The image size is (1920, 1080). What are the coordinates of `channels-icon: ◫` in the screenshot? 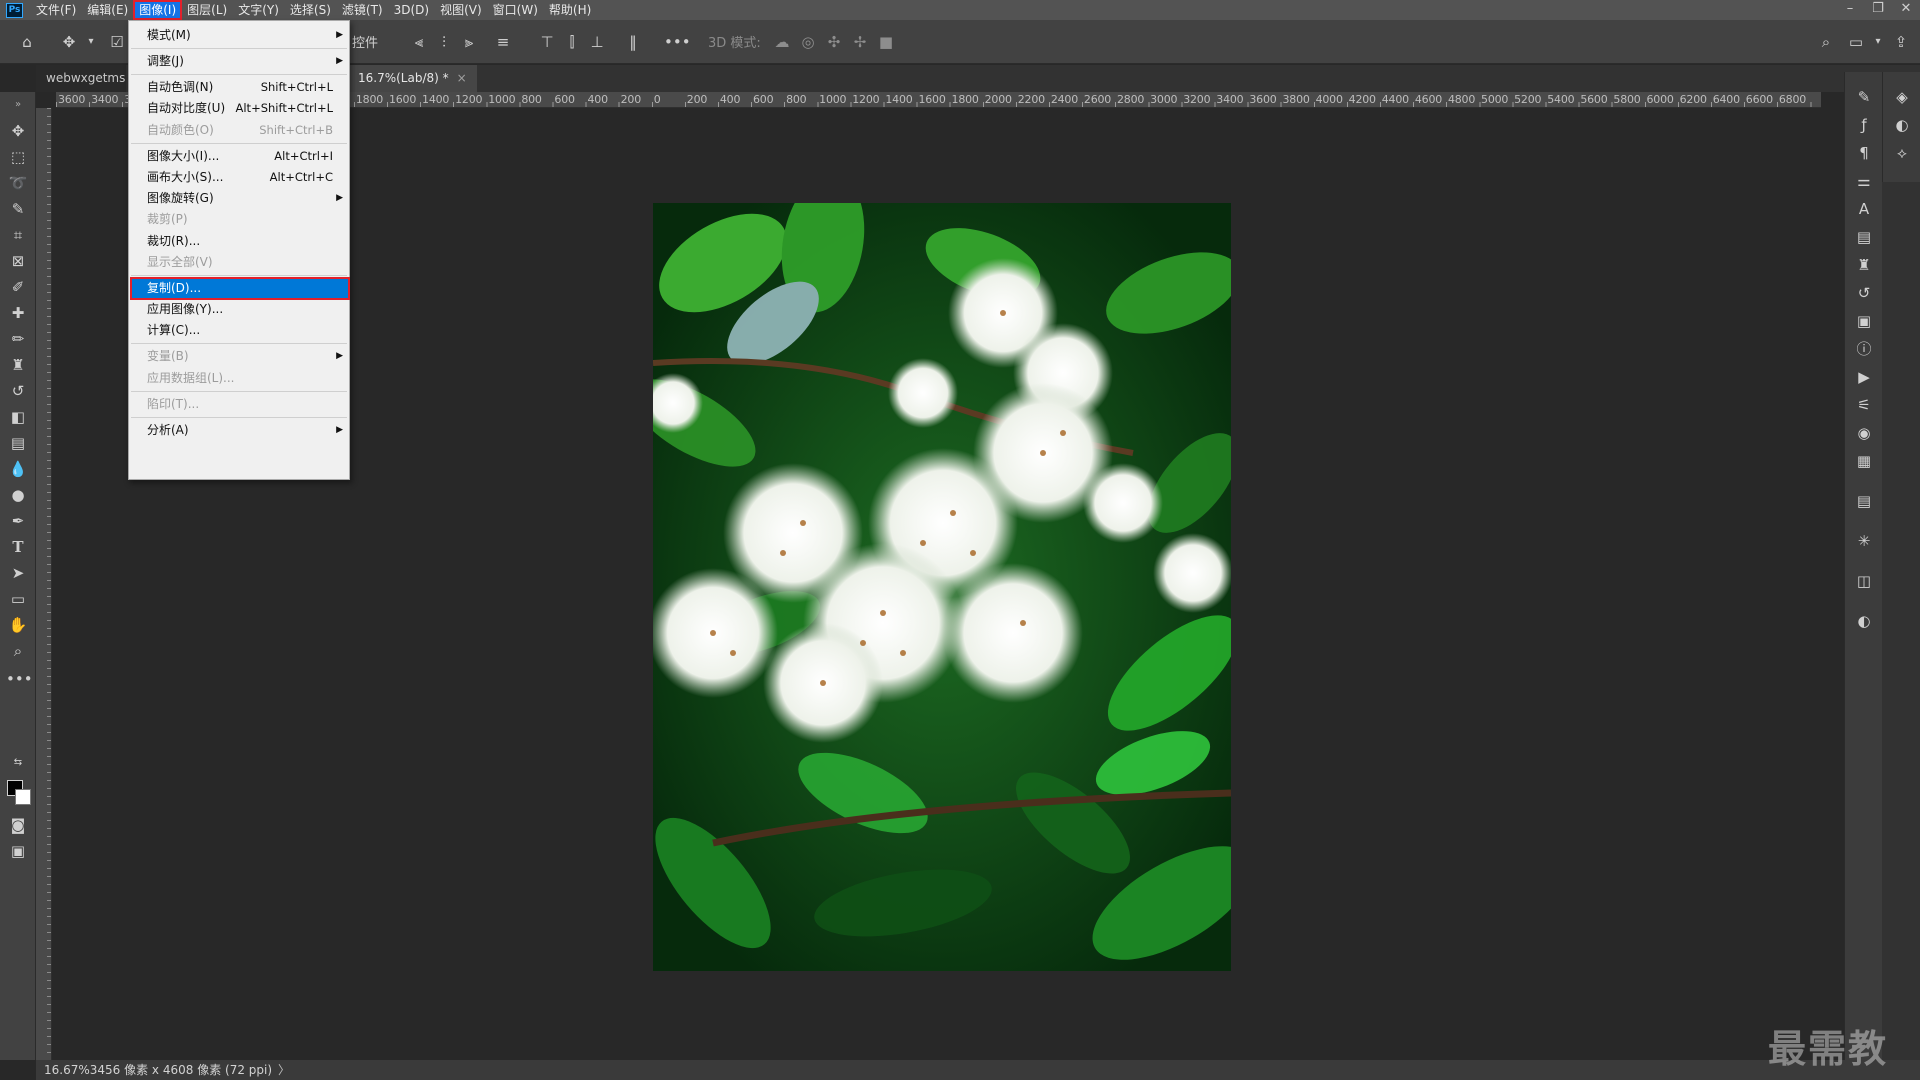 It's located at (1864, 581).